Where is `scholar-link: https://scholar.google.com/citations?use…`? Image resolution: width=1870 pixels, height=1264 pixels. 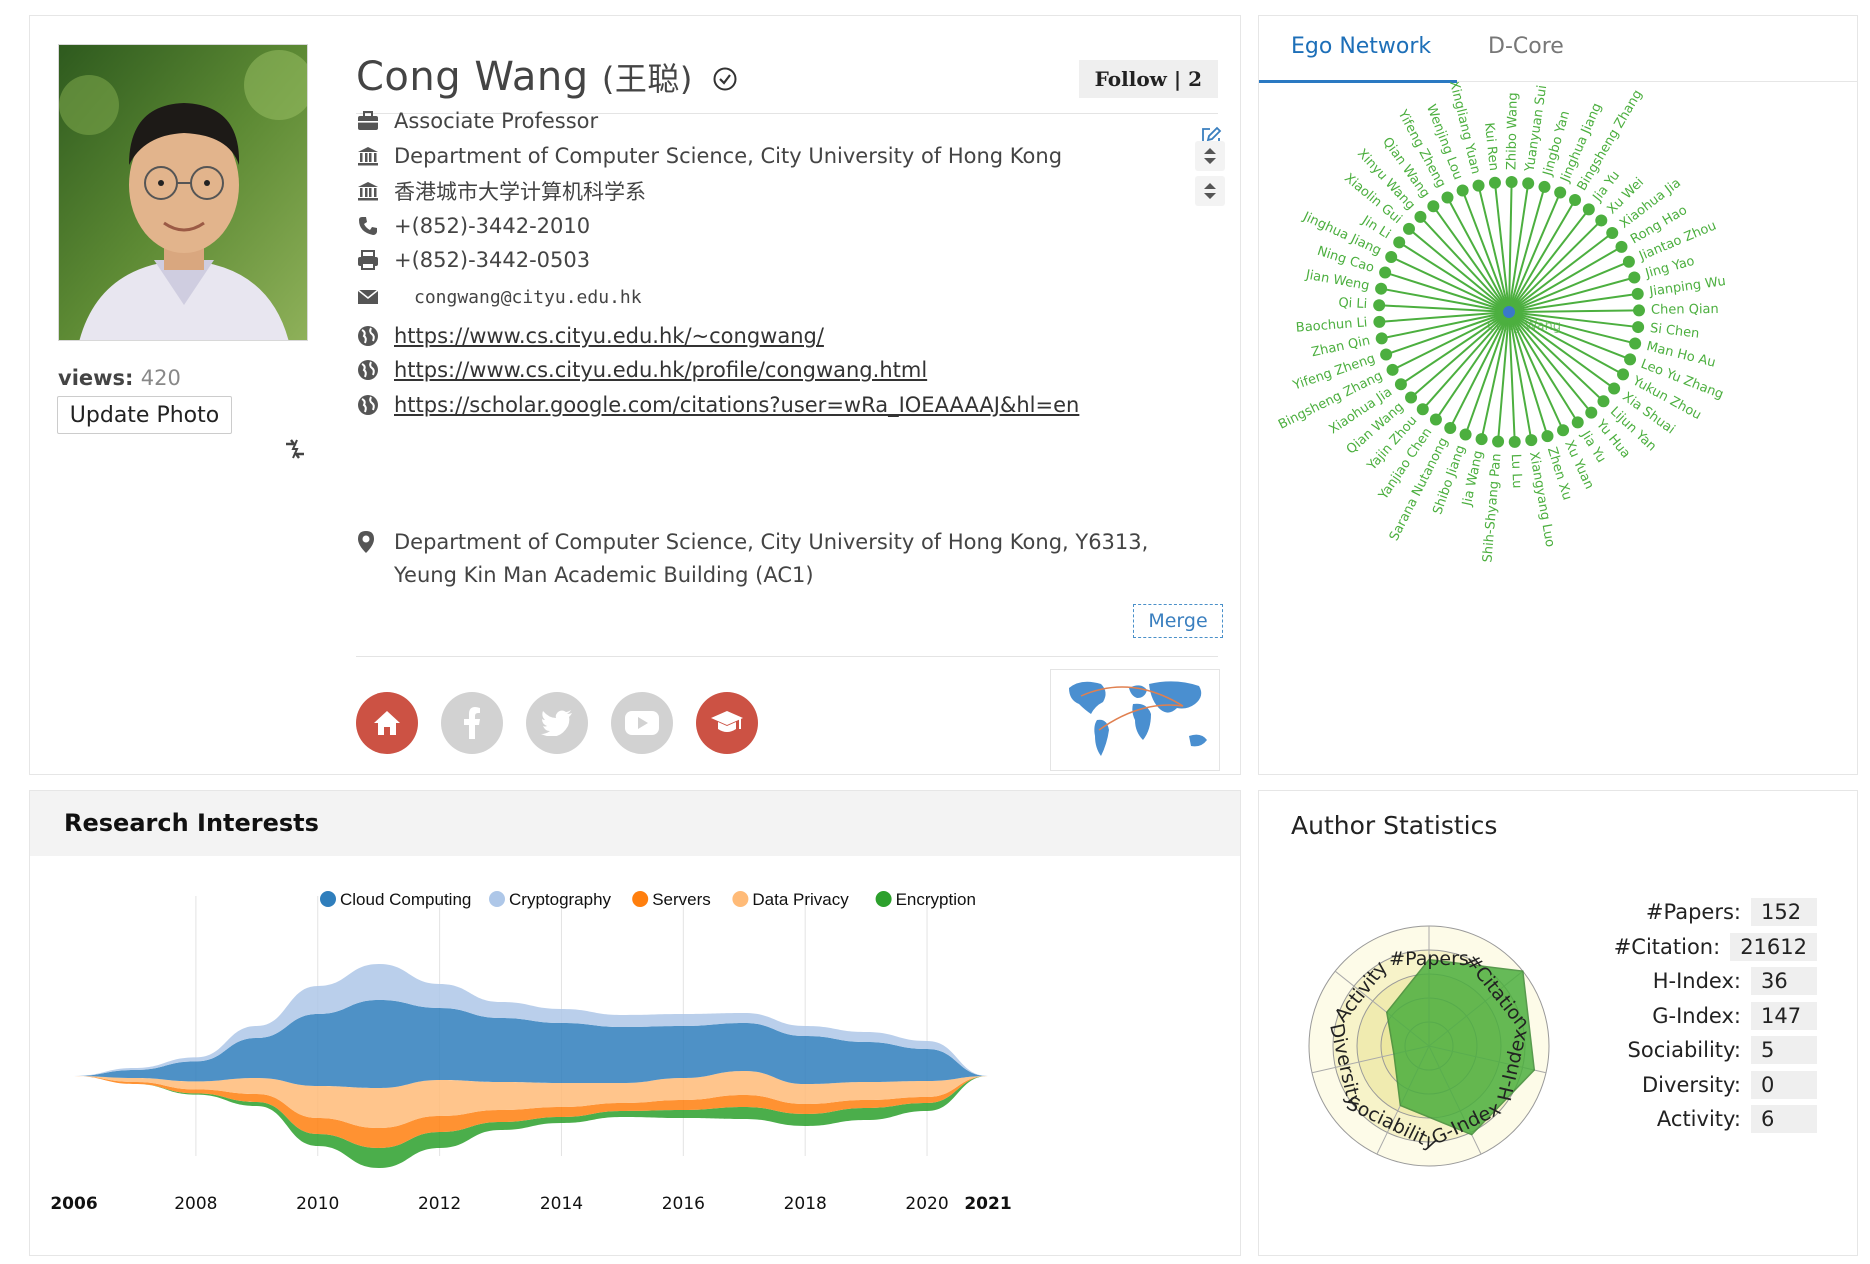 scholar-link: https://scholar.google.com/citations?use… is located at coordinates (736, 405).